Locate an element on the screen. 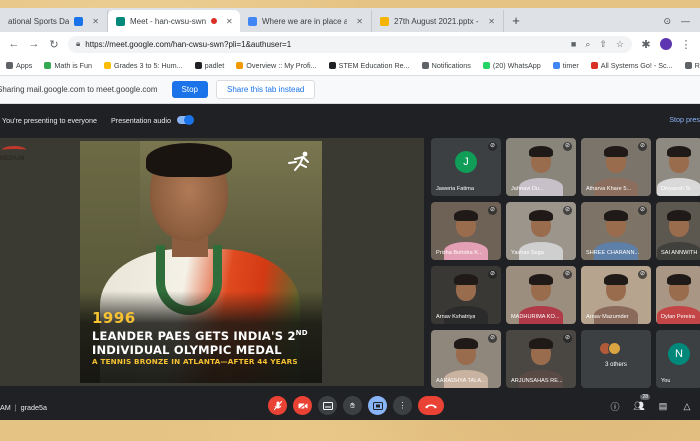 This screenshot has width=700, height=441. tab-sports-day-video: ational Sports Day Video · ✕ is located at coordinates (54, 21).